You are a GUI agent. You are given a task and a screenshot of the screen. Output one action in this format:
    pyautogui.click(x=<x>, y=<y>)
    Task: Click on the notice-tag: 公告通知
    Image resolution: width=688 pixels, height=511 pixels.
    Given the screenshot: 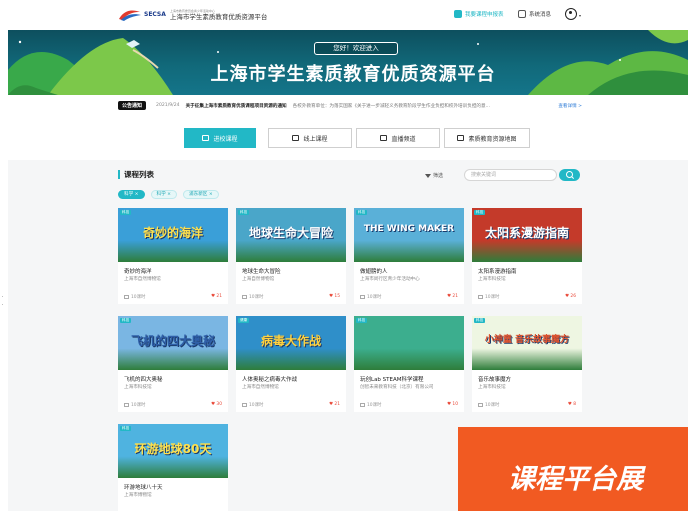 What is the action you would take?
    pyautogui.click(x=132, y=105)
    